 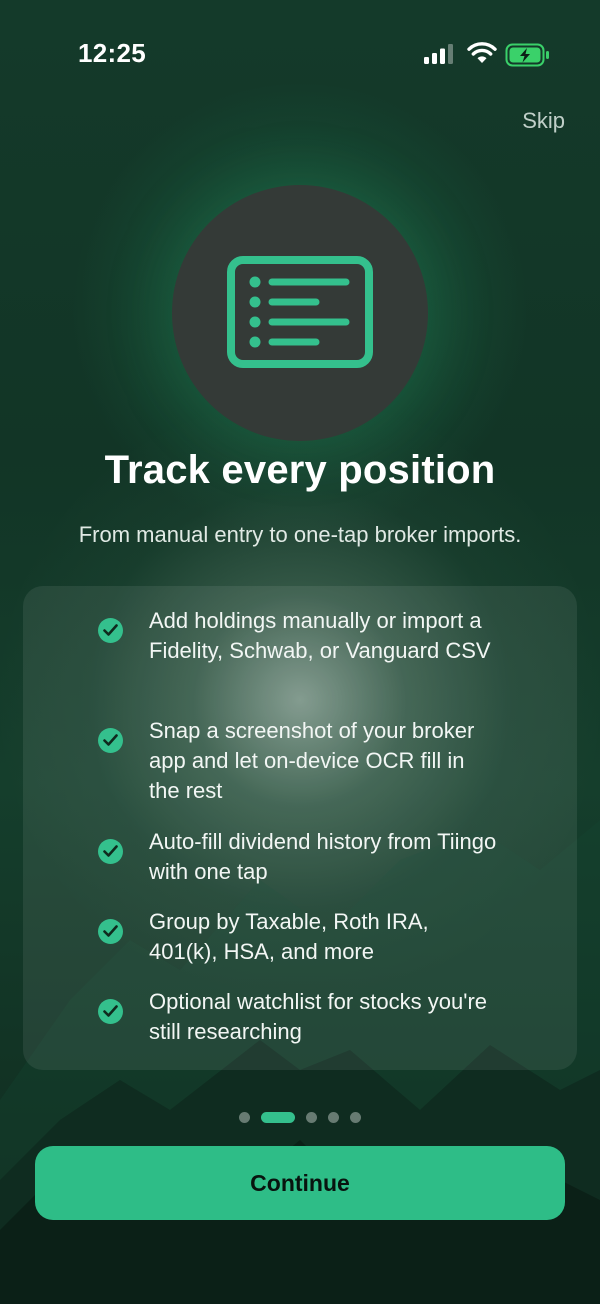 I want to click on hero-icon-circle, so click(x=300, y=313).